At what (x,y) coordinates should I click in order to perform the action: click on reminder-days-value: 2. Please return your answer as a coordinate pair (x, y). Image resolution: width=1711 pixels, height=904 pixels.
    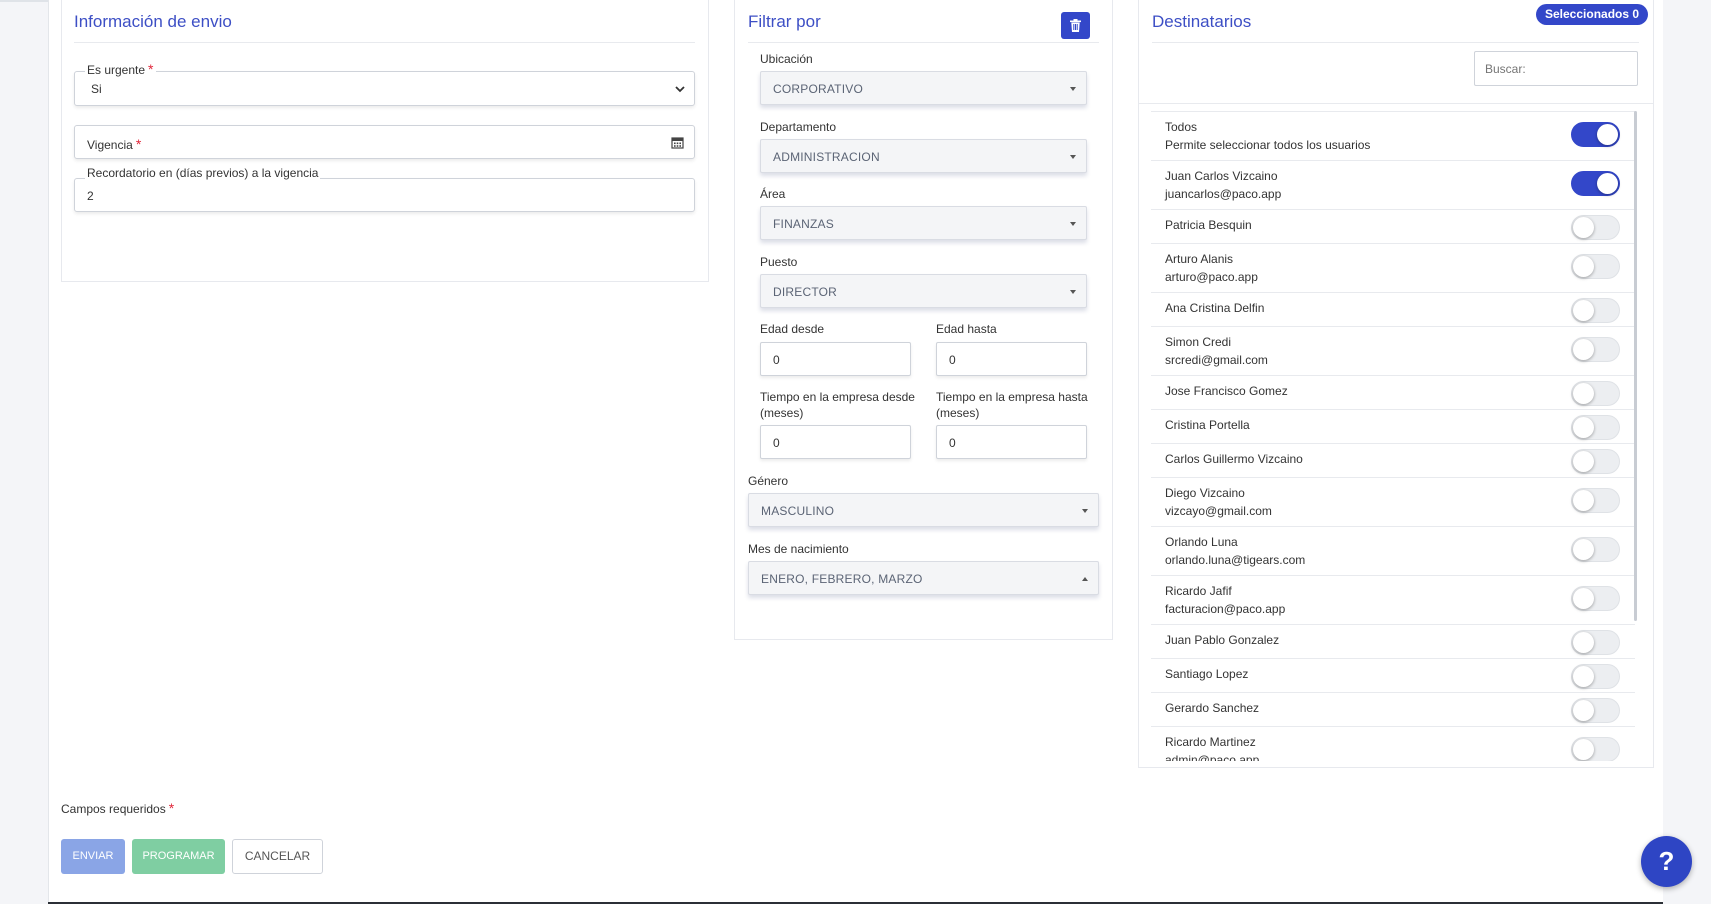
    Looking at the image, I should click on (90, 196).